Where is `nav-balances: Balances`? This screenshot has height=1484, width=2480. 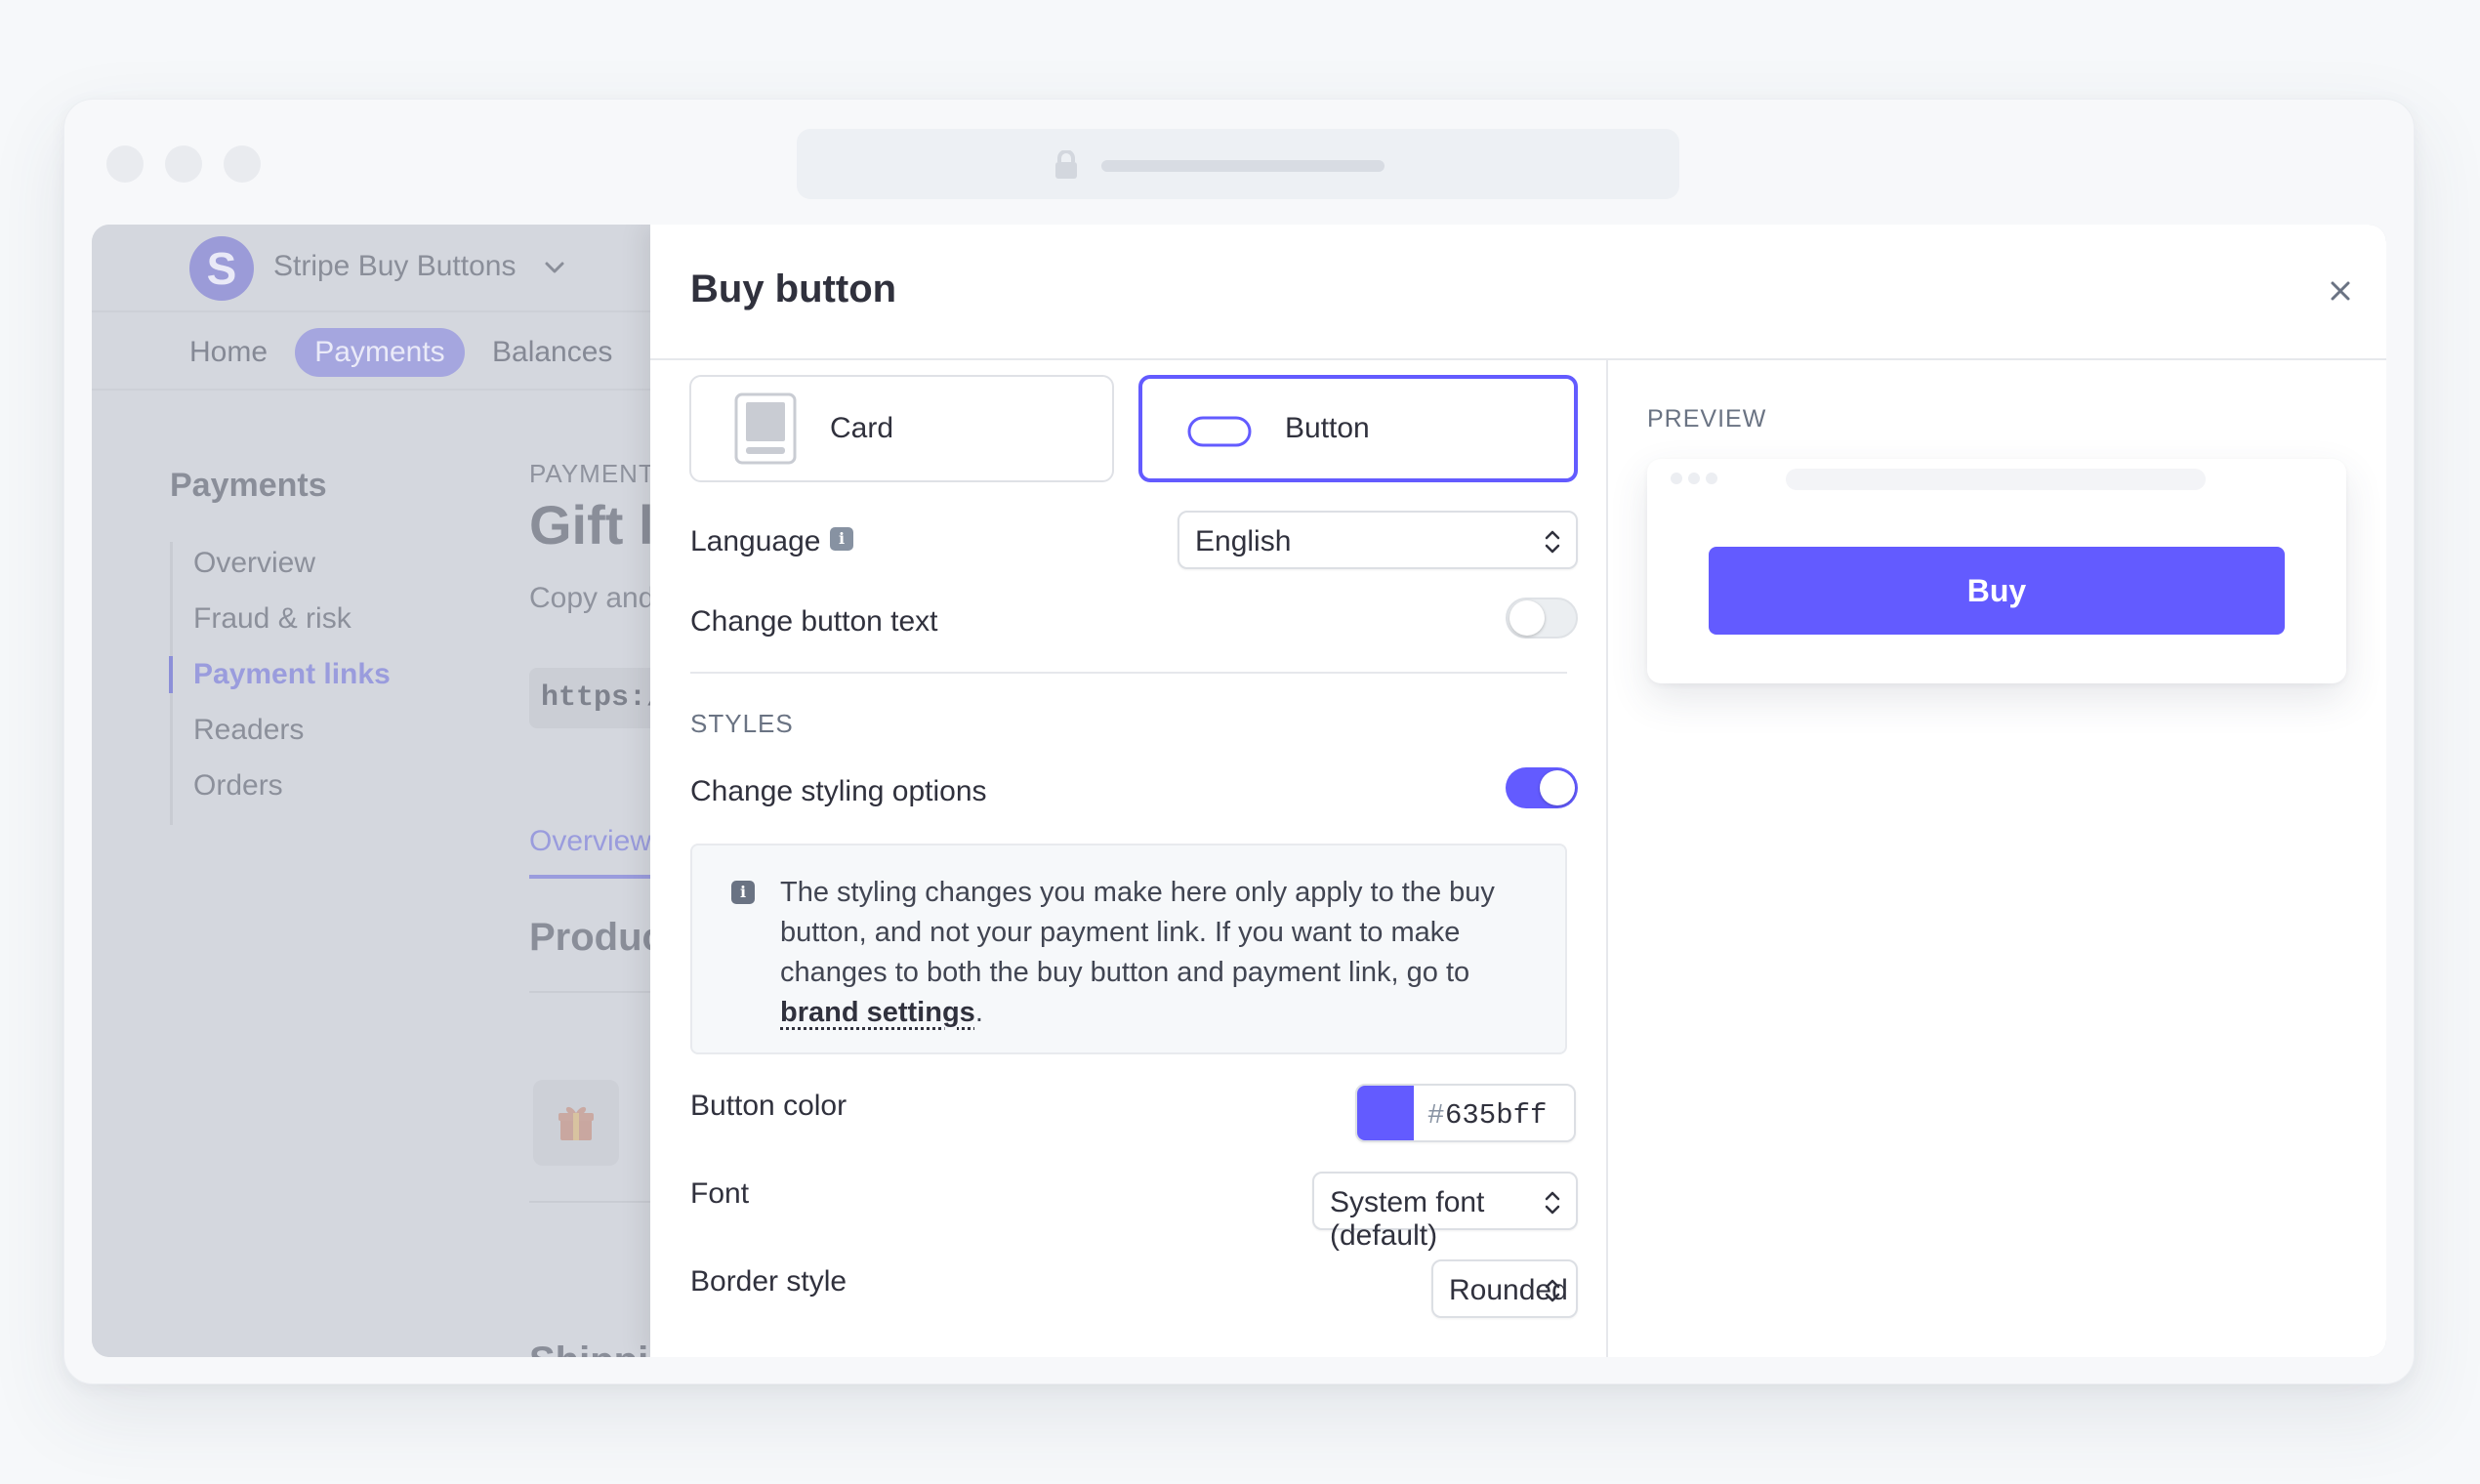
nav-balances: Balances is located at coordinates (552, 353).